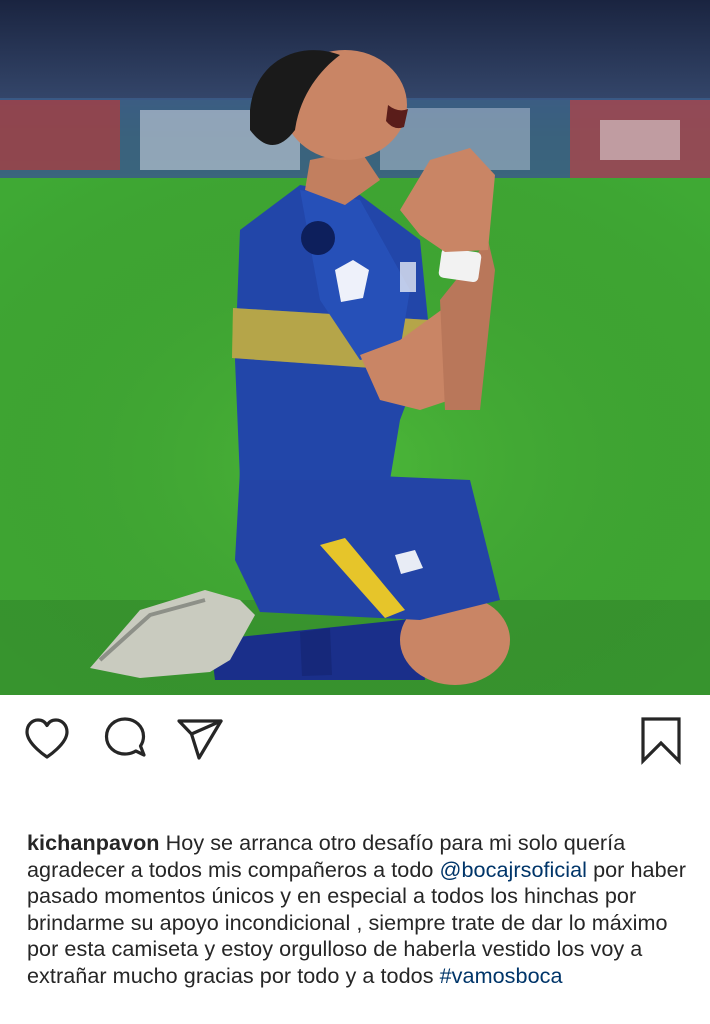 The width and height of the screenshot is (710, 1024). What do you see at coordinates (93, 842) in the screenshot?
I see `caption-username: kichanpavon` at bounding box center [93, 842].